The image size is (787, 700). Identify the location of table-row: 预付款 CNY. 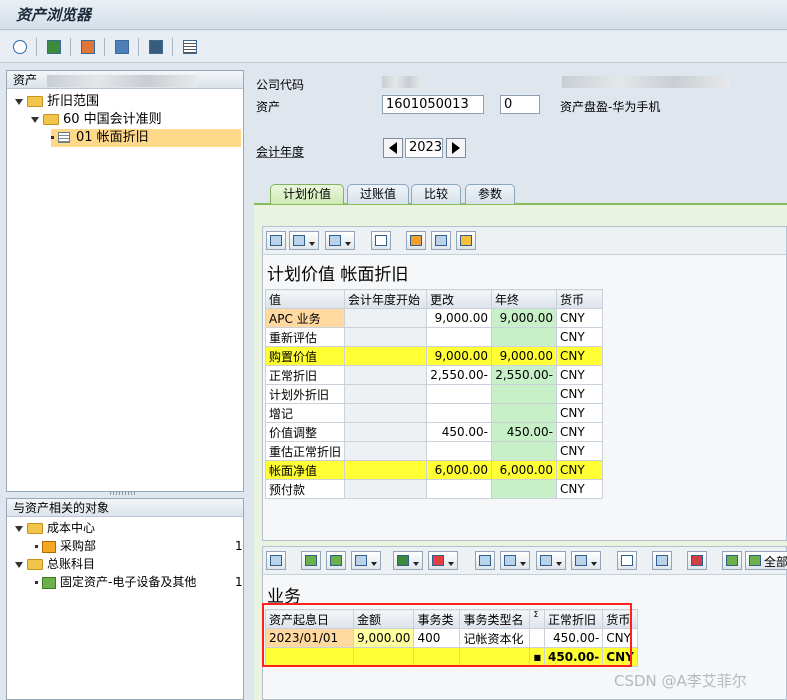
(434, 489).